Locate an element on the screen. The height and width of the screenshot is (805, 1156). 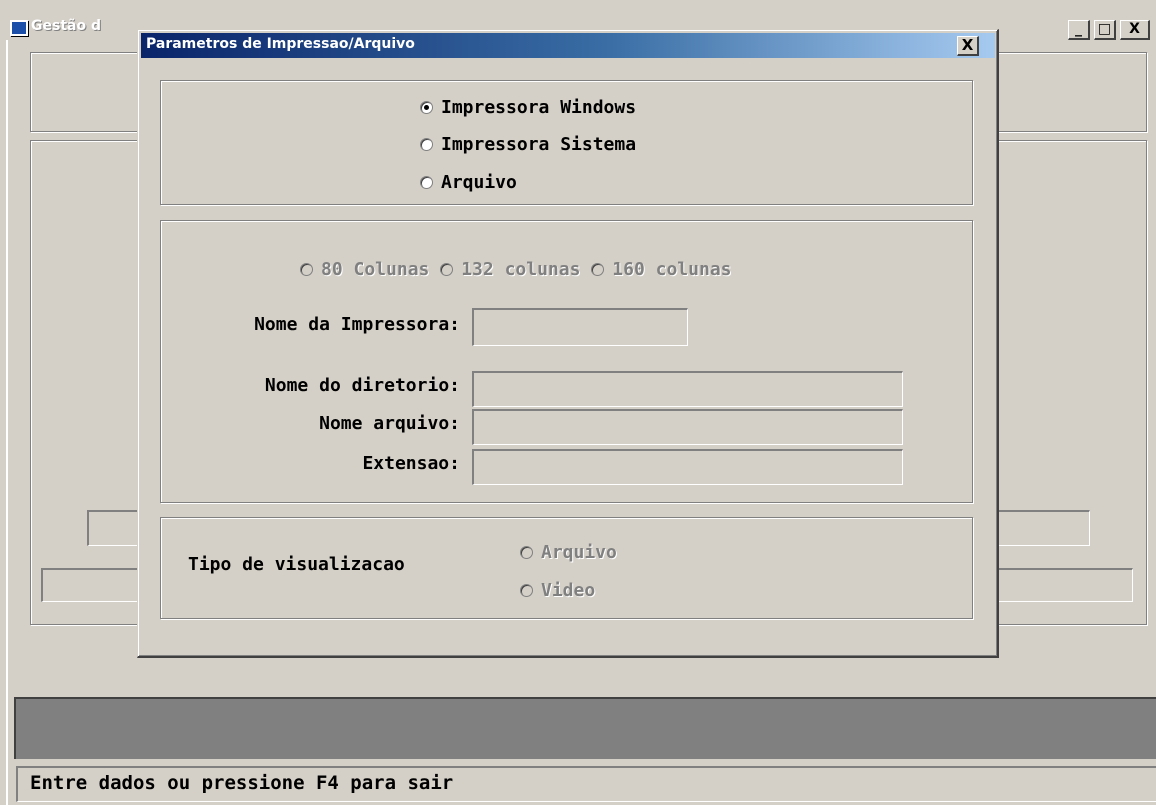
maximize-button: □ is located at coordinates (1105, 30).